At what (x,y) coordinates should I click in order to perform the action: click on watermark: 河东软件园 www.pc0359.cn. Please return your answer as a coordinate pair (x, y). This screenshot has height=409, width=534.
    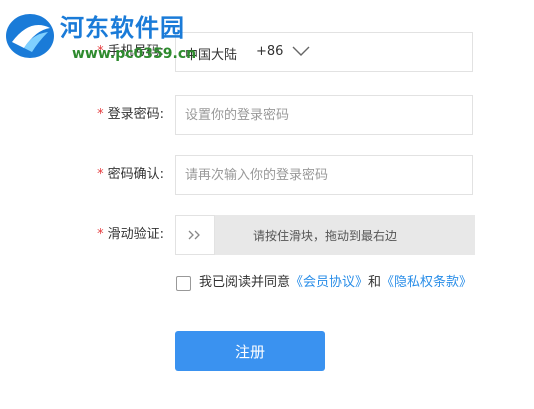
    Looking at the image, I should click on (102, 35).